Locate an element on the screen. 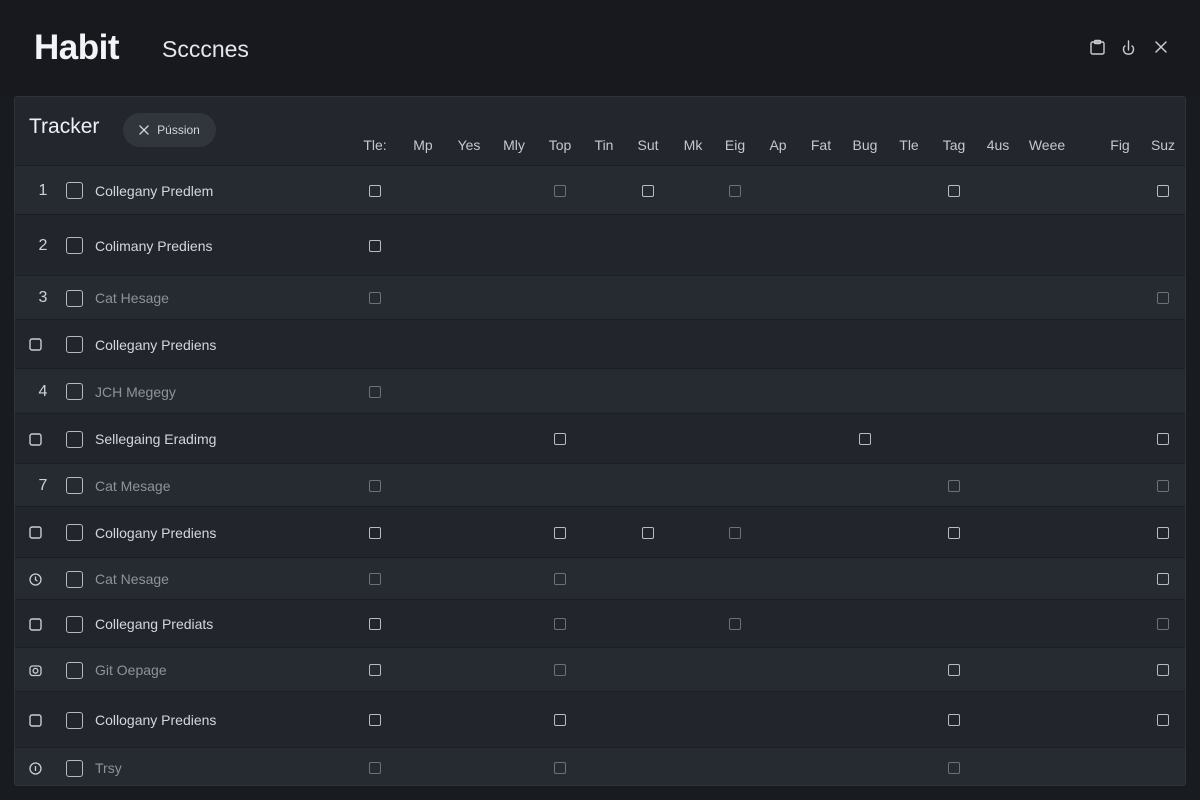  habit-row: Collegany Prediens is located at coordinates (600, 343).